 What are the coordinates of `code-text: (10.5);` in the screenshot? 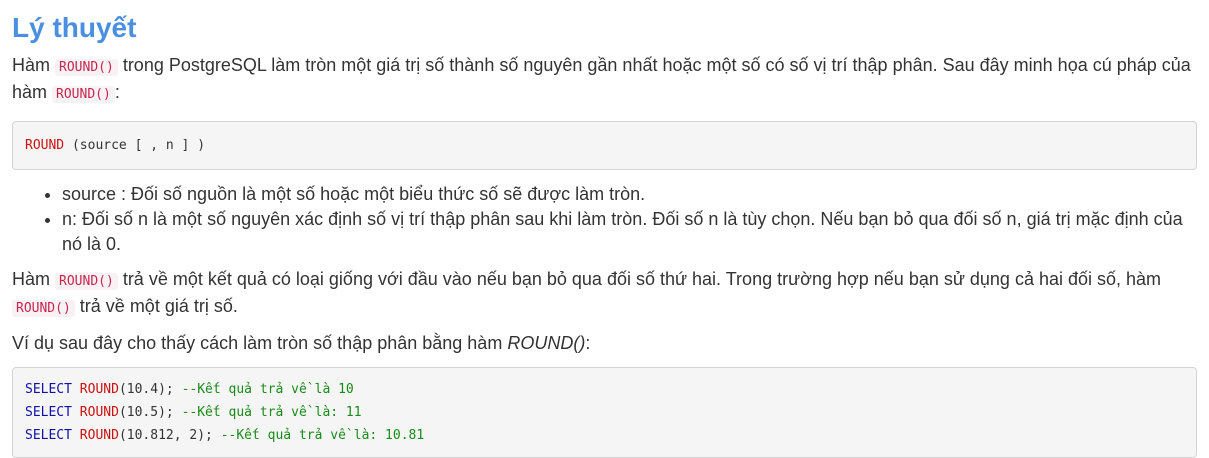 It's located at (150, 412).